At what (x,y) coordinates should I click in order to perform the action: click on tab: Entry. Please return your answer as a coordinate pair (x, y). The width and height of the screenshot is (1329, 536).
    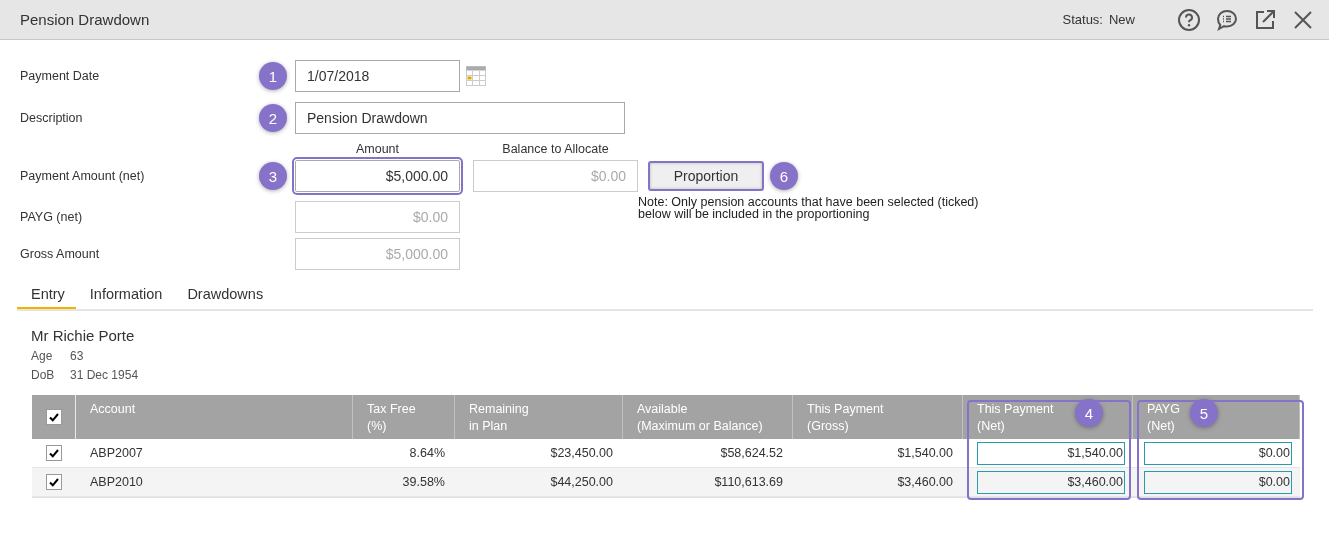
    Looking at the image, I should click on (46, 294).